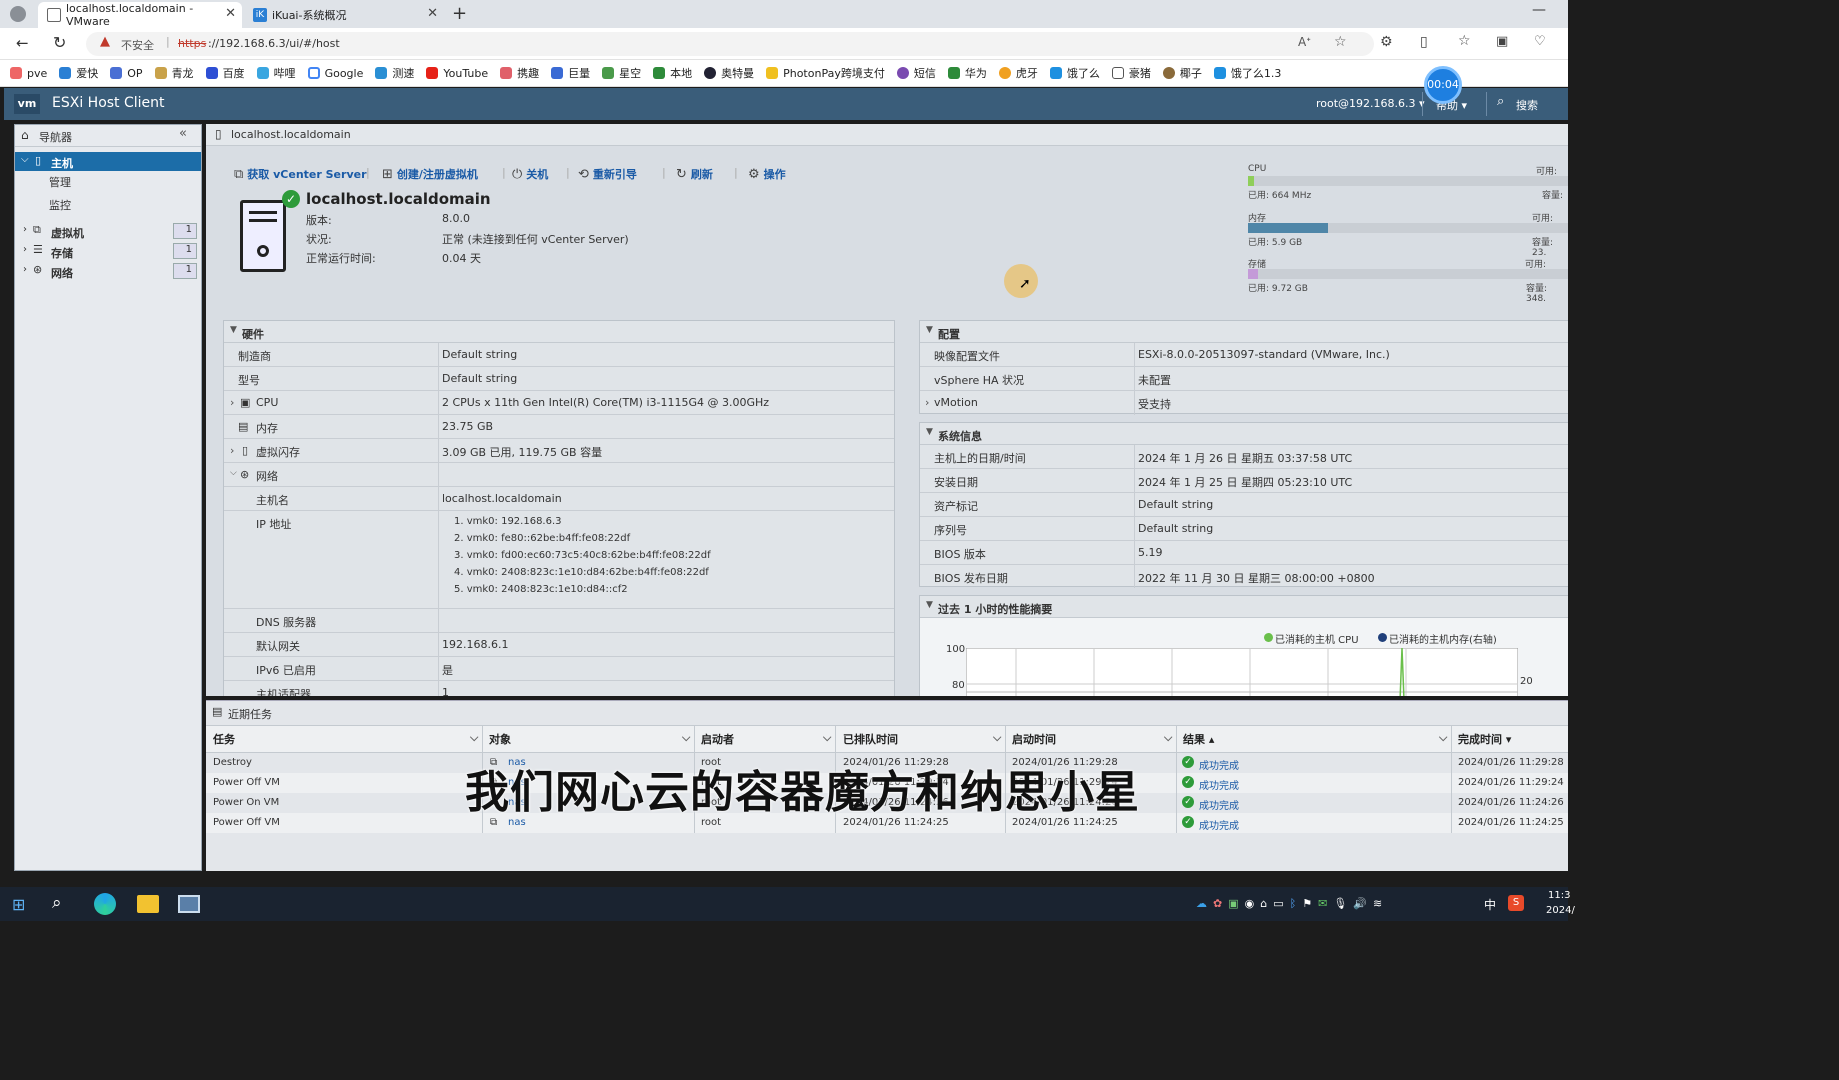 The width and height of the screenshot is (1839, 1080). What do you see at coordinates (457, 73) in the screenshot?
I see `bookmark-youtube: YouTube` at bounding box center [457, 73].